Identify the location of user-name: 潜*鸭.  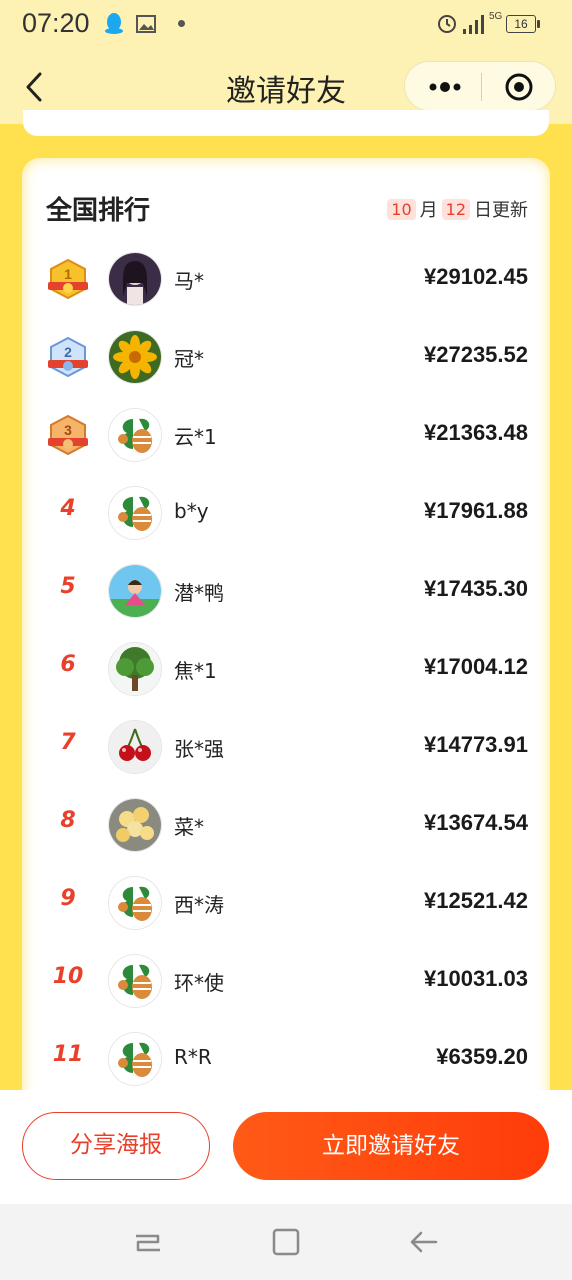
(199, 593).